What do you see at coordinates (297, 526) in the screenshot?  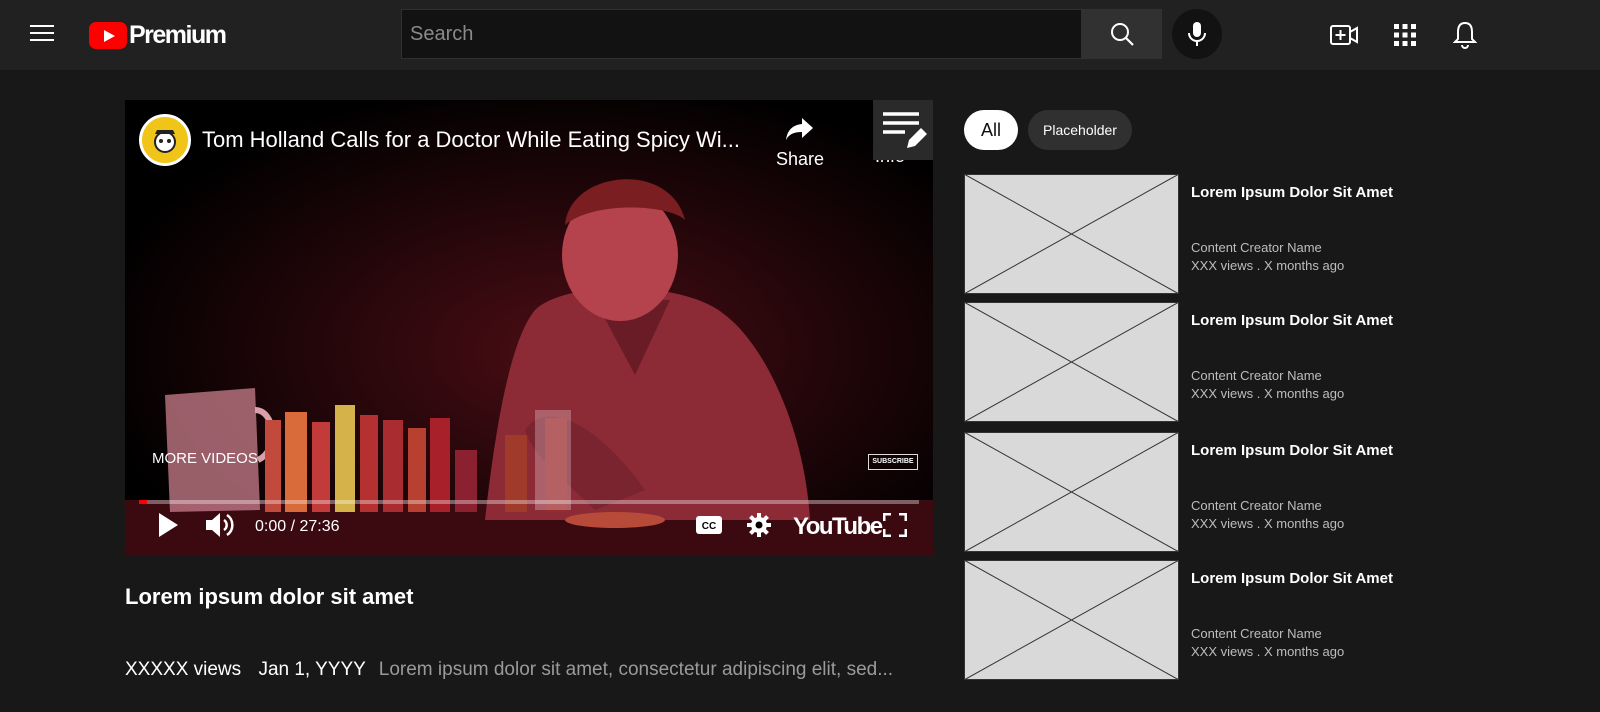 I see `time-display: 0:00 / 27:36` at bounding box center [297, 526].